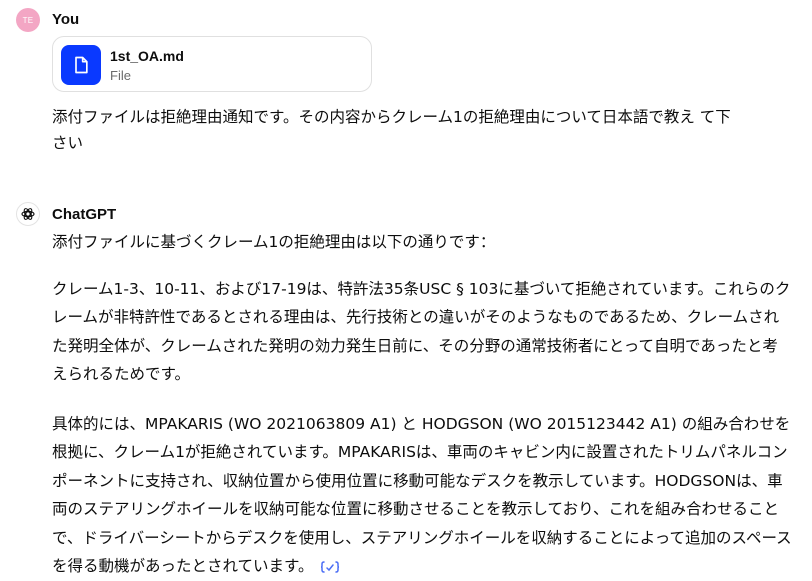 The width and height of the screenshot is (812, 581). What do you see at coordinates (120, 75) in the screenshot?
I see `attachment-file-type: File` at bounding box center [120, 75].